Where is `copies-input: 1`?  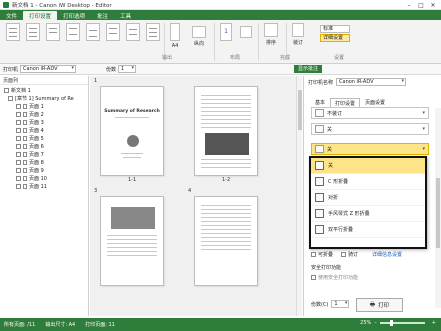 copies-input: 1 is located at coordinates (127, 69).